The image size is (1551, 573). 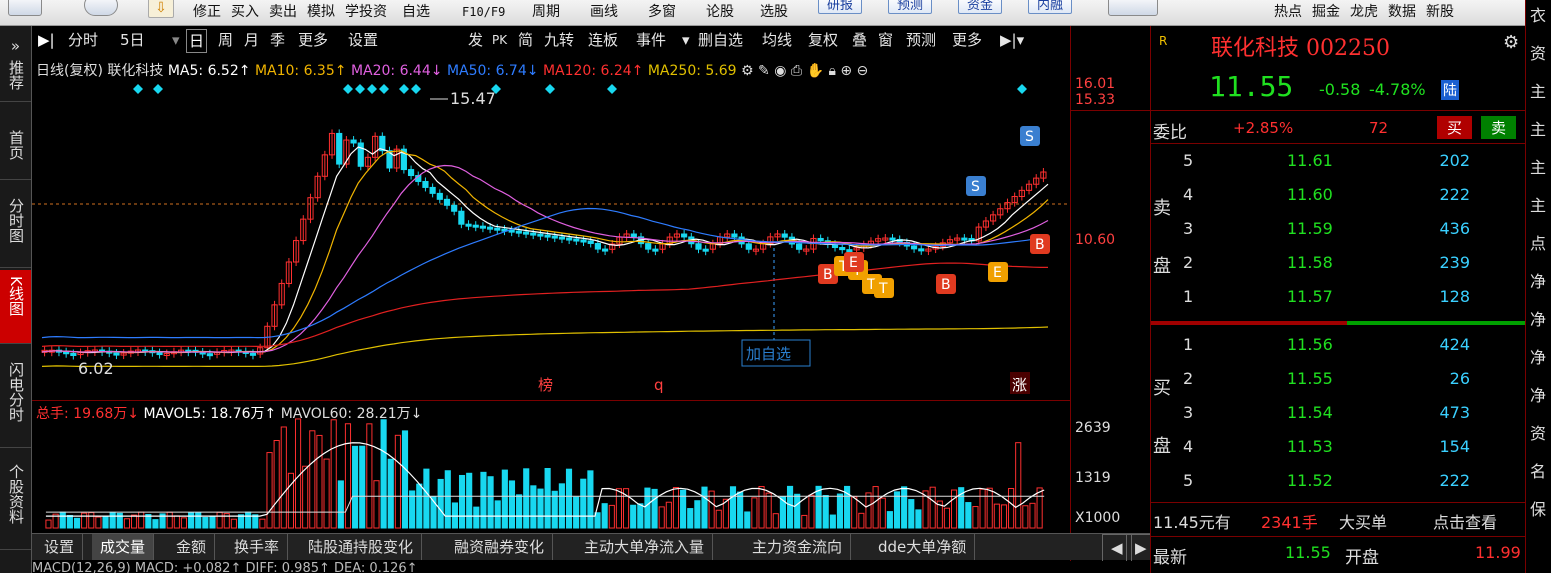 I want to click on print-icon: ⎙, so click(x=796, y=71).